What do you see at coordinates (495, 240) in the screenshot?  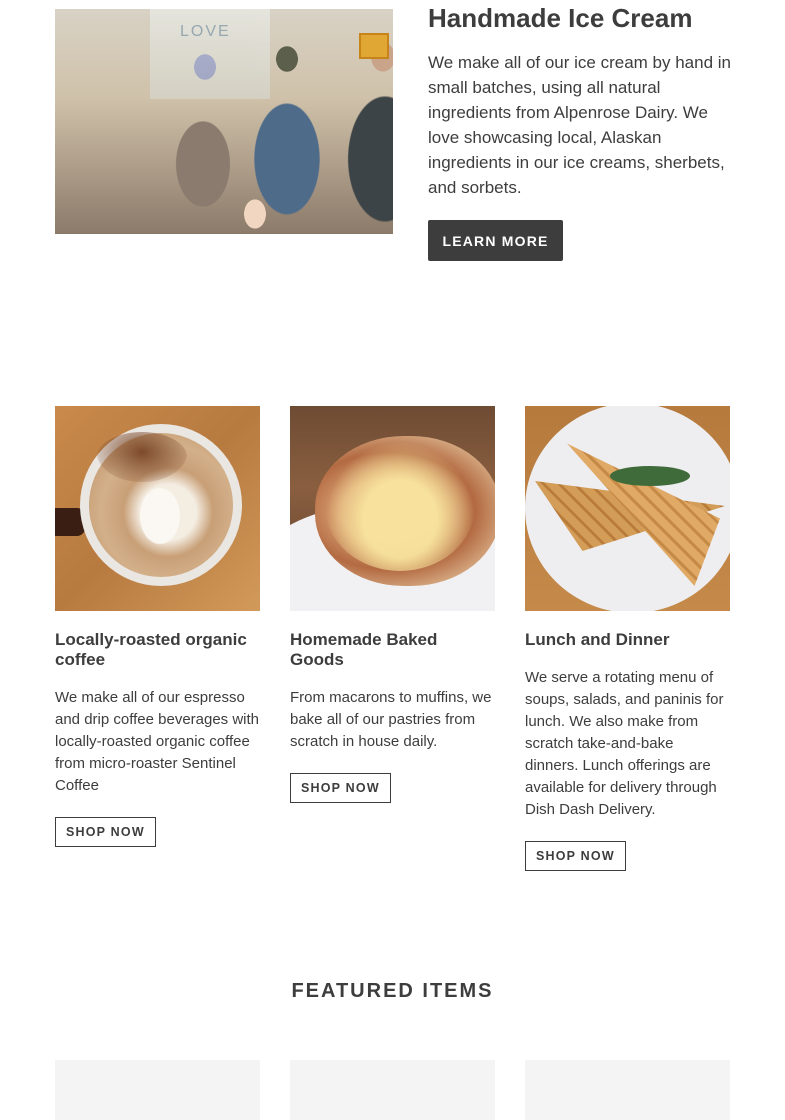 I see `learn-more-button: LEARN MORE` at bounding box center [495, 240].